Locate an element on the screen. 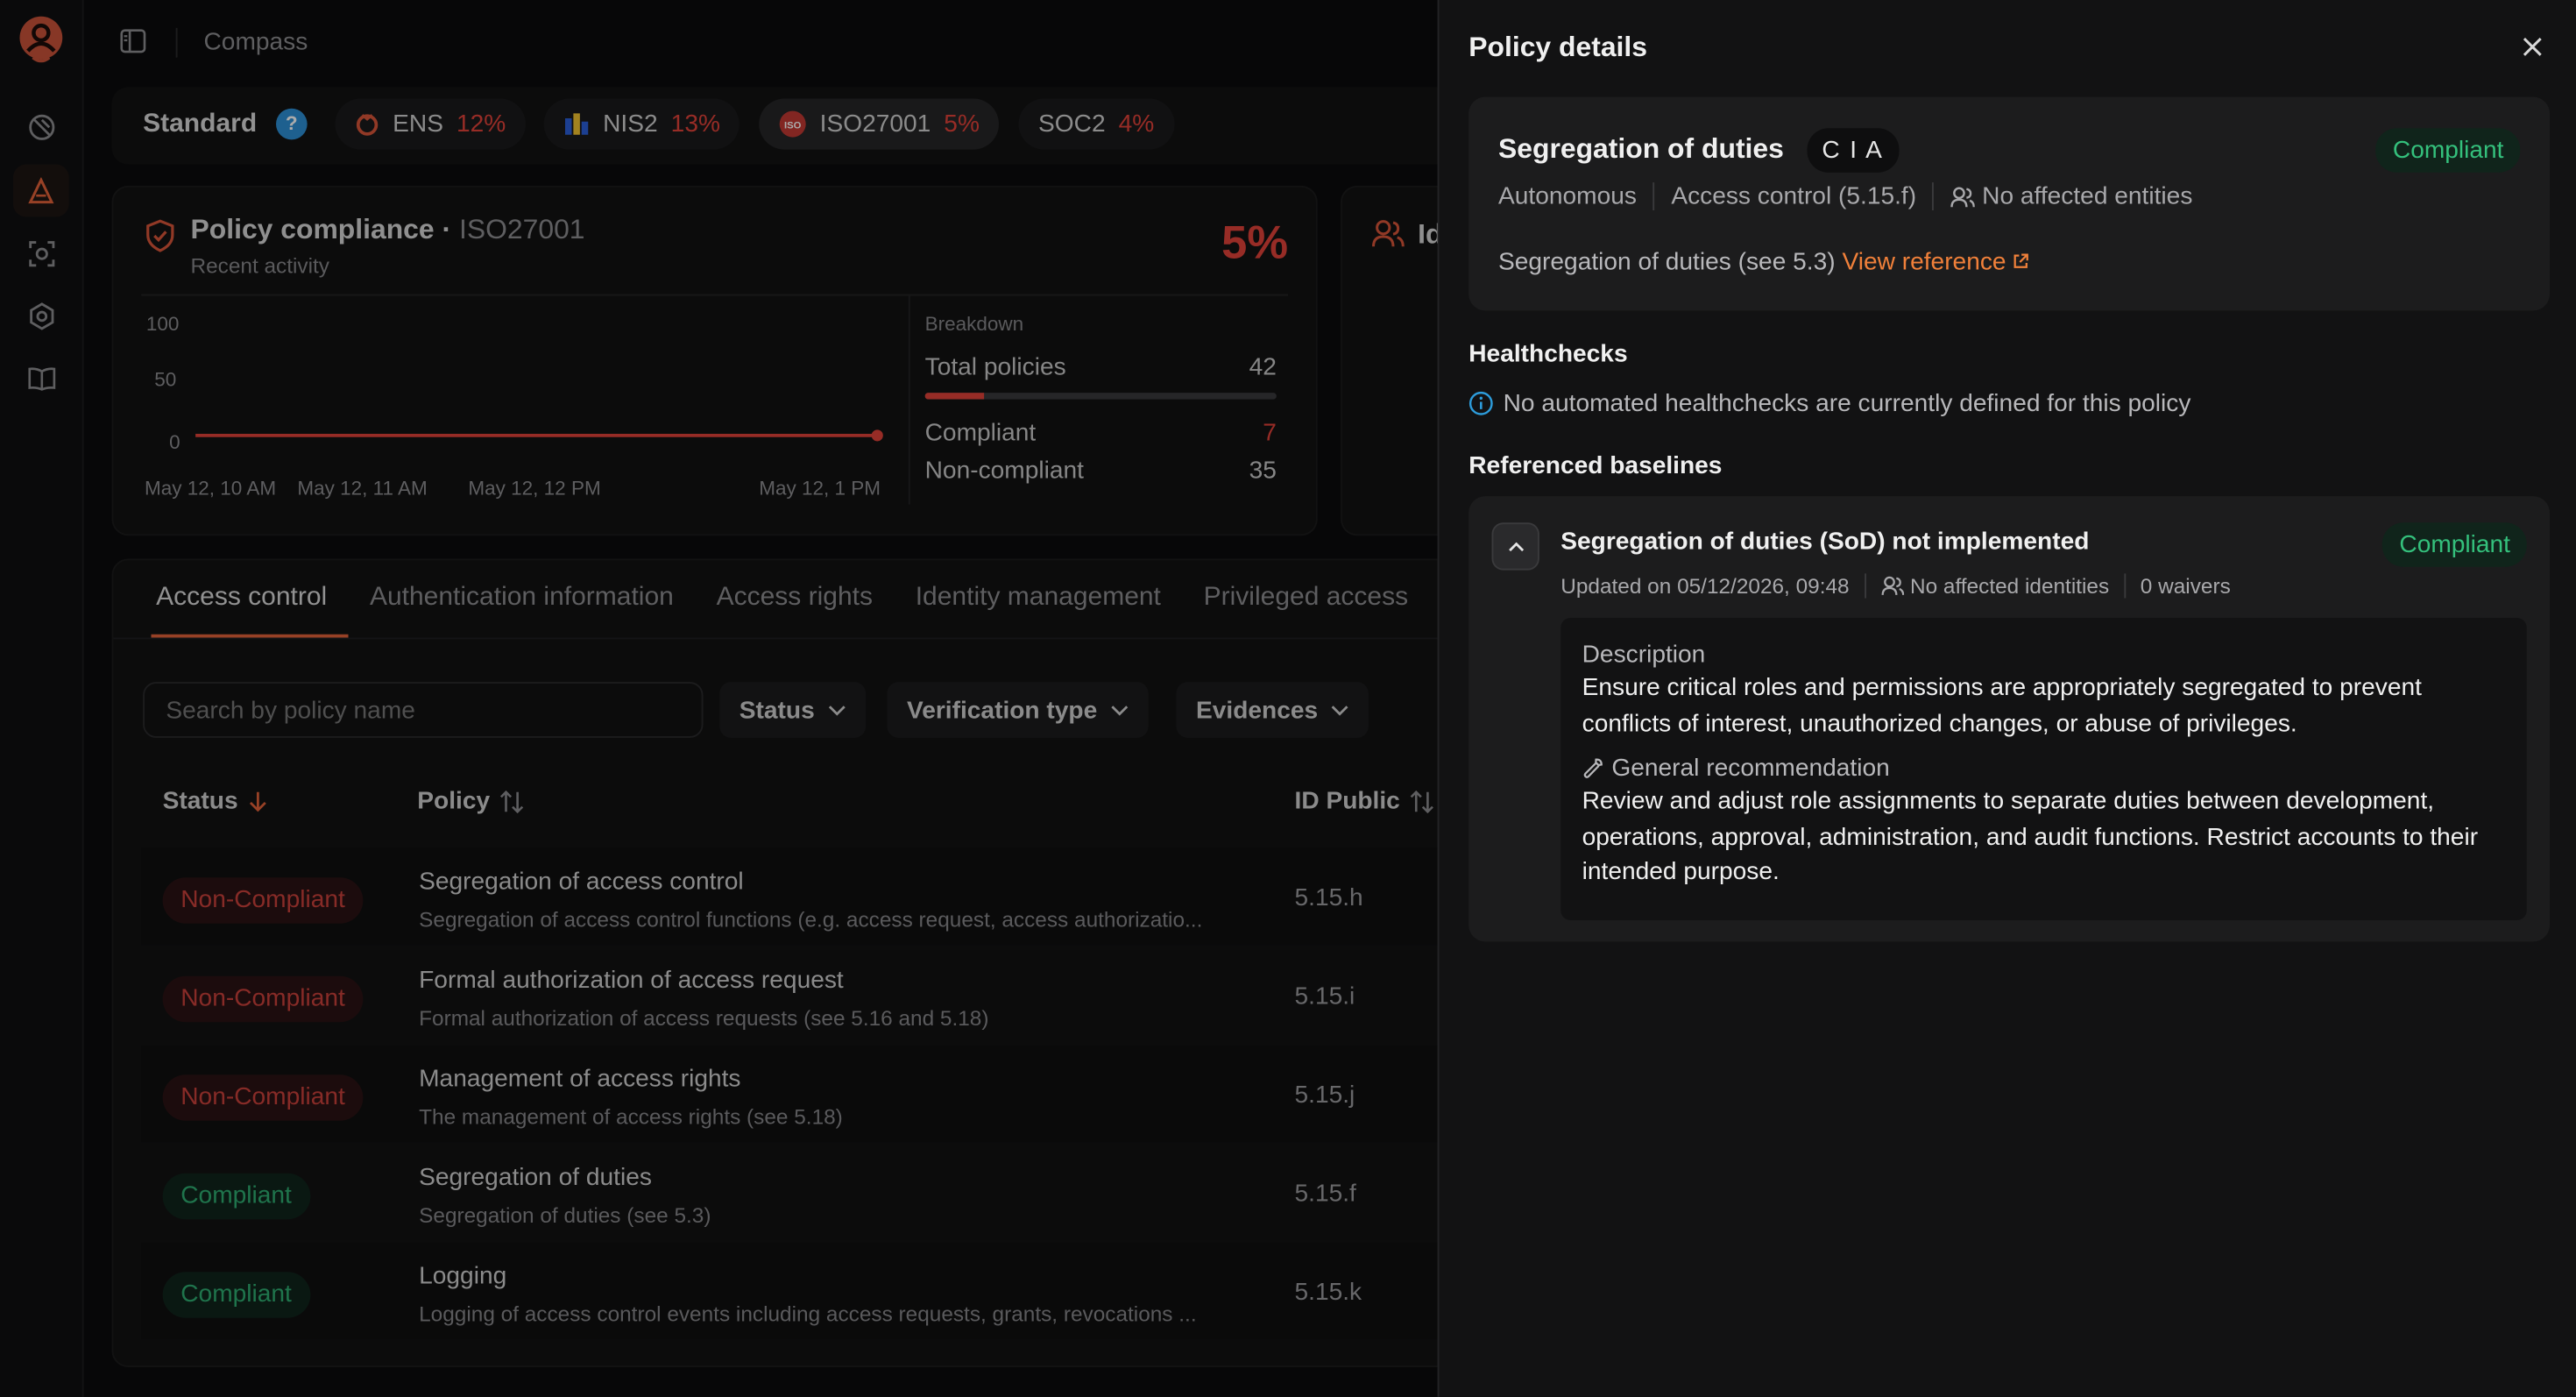  svg-text: ISO is located at coordinates (793, 125).